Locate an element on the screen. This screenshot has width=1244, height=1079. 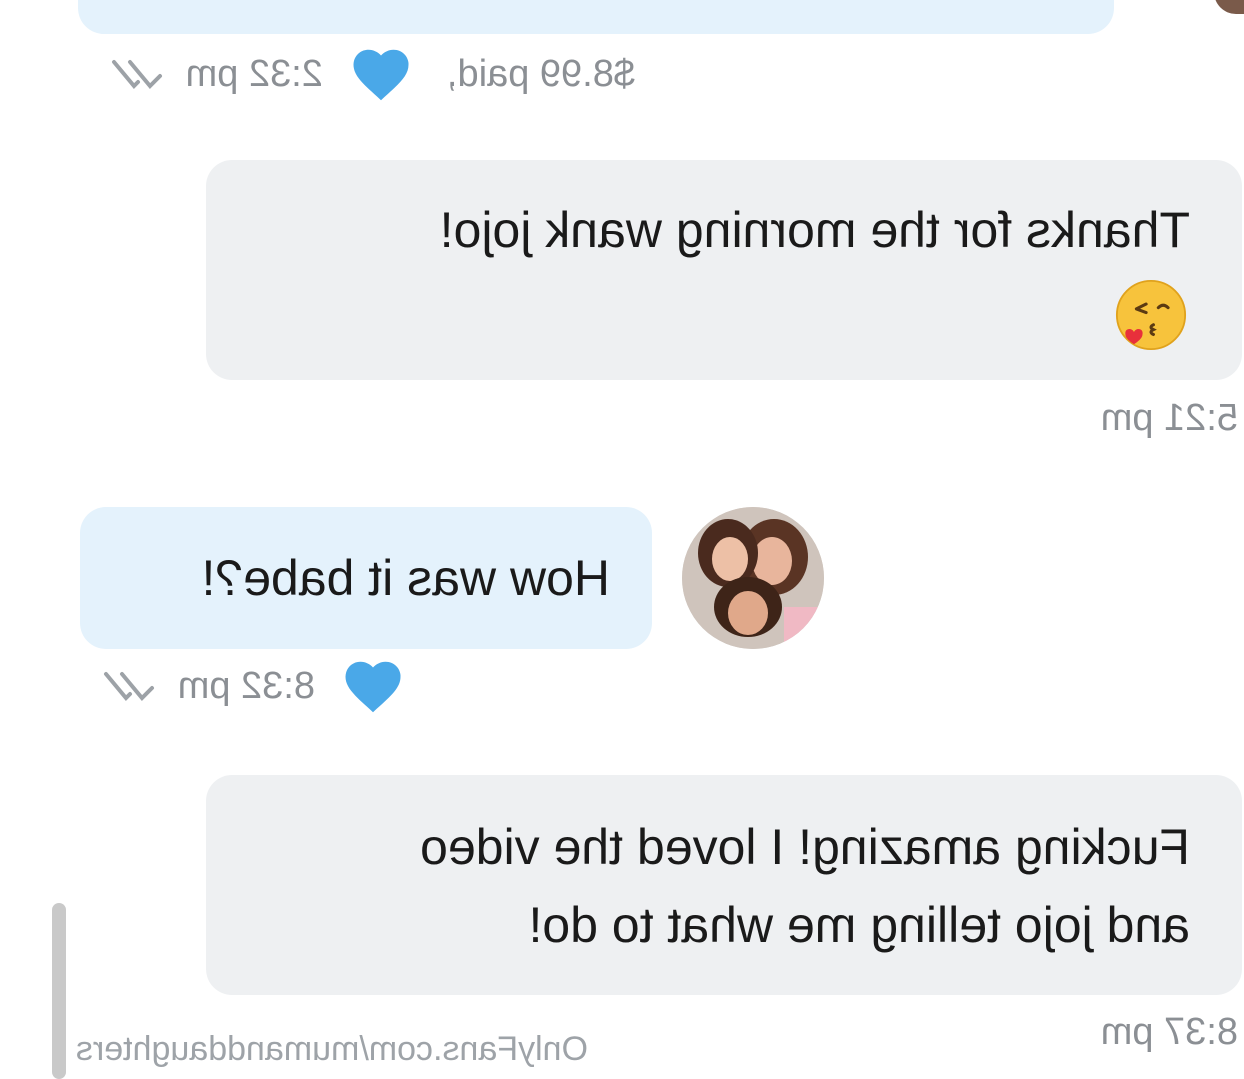
message-meta: 5:21 pm is located at coordinates (1169, 418).